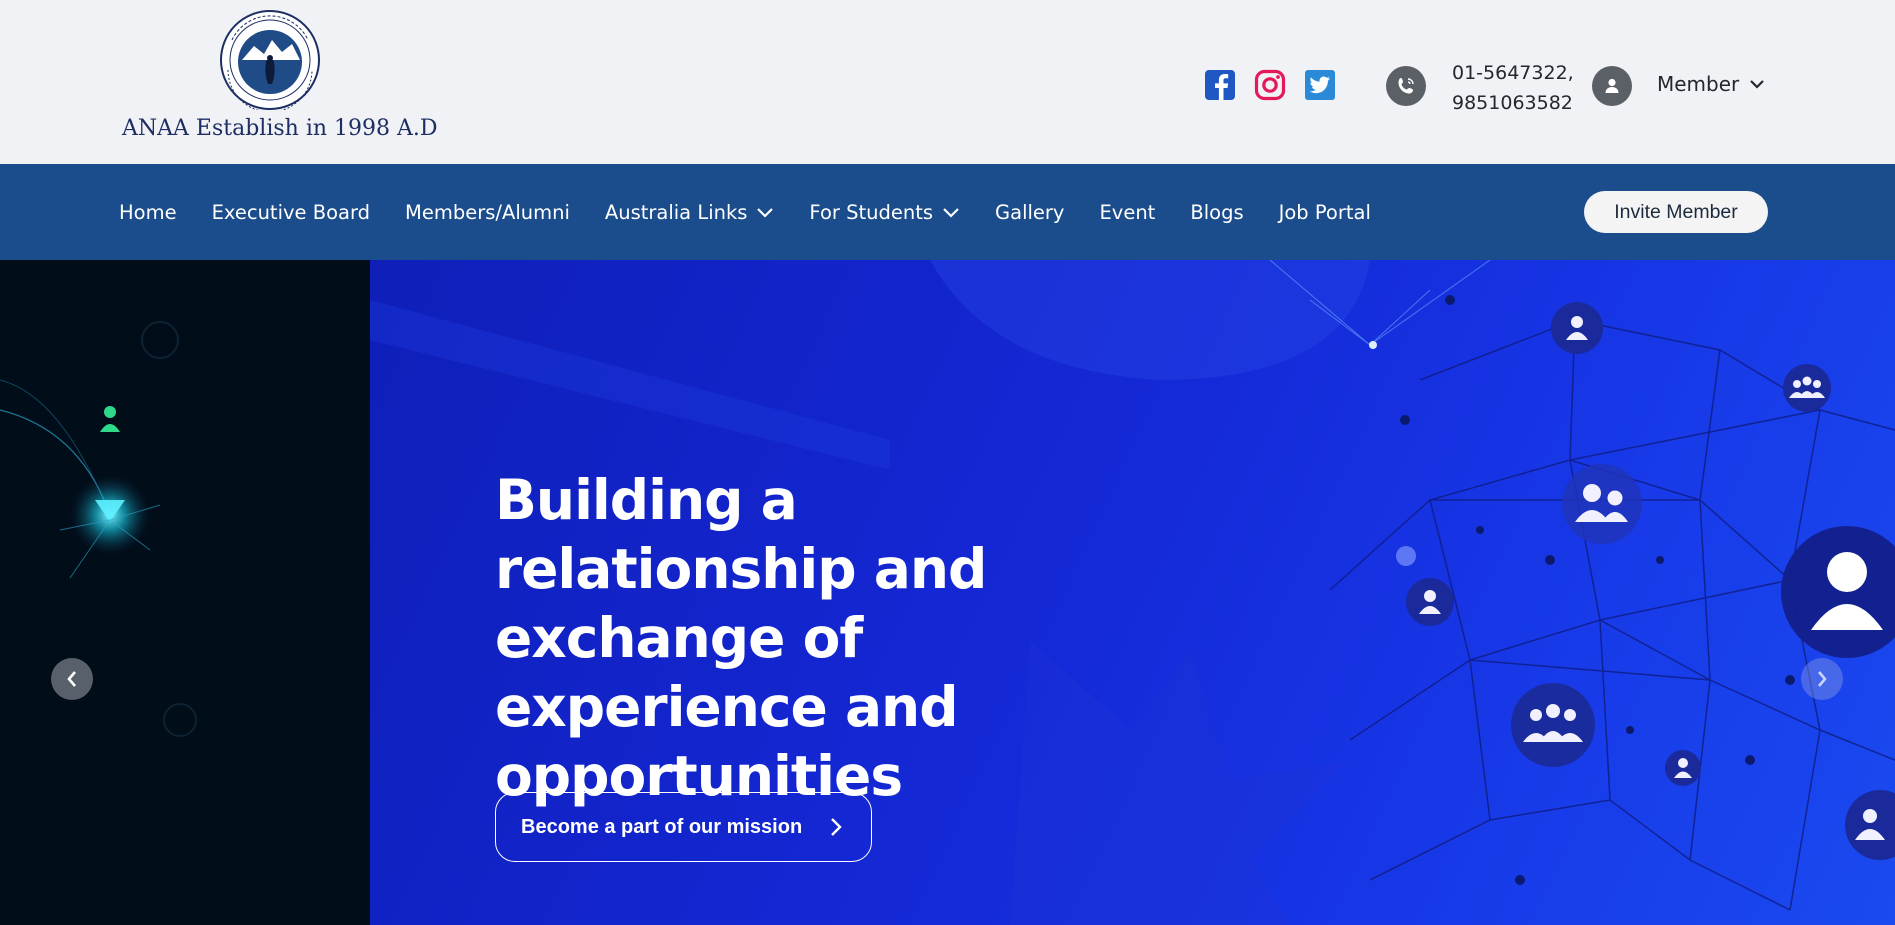 This screenshot has height=925, width=1895. What do you see at coordinates (662, 826) in the screenshot?
I see `mission-cta-label: Become a part of our mission` at bounding box center [662, 826].